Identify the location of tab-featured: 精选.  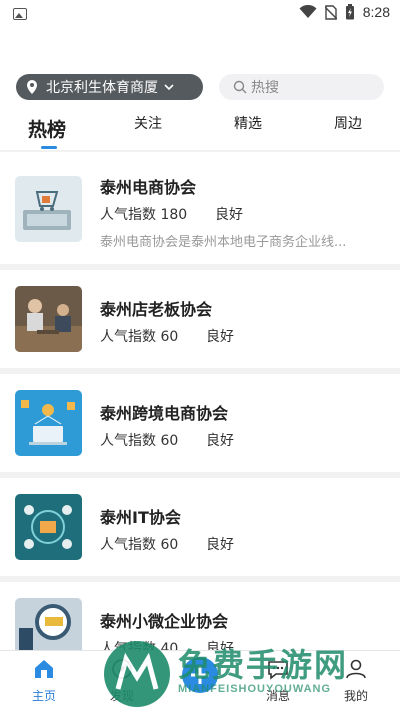
(248, 123).